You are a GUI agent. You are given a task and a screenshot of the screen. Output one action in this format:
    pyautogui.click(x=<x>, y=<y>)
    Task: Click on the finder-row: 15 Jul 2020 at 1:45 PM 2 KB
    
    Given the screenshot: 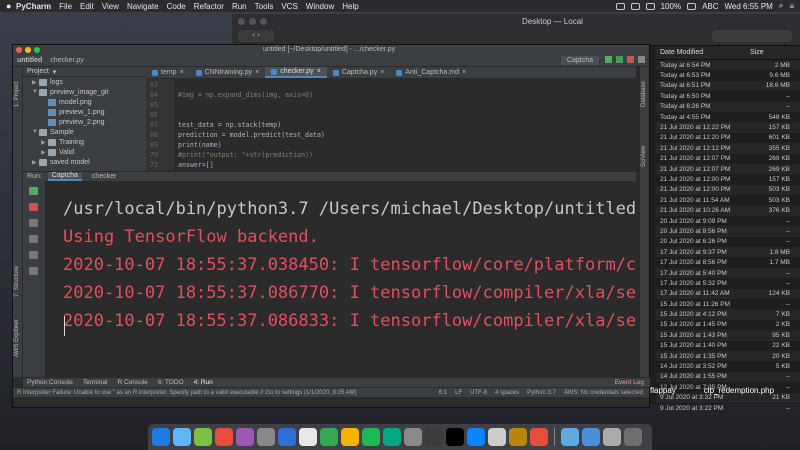 What is the action you would take?
    pyautogui.click(x=728, y=325)
    